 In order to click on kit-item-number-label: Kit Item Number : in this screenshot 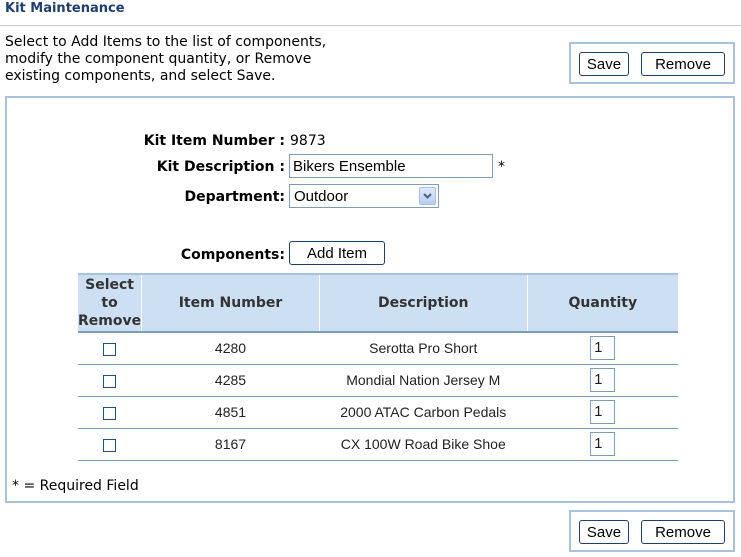, I will do `click(214, 141)`.